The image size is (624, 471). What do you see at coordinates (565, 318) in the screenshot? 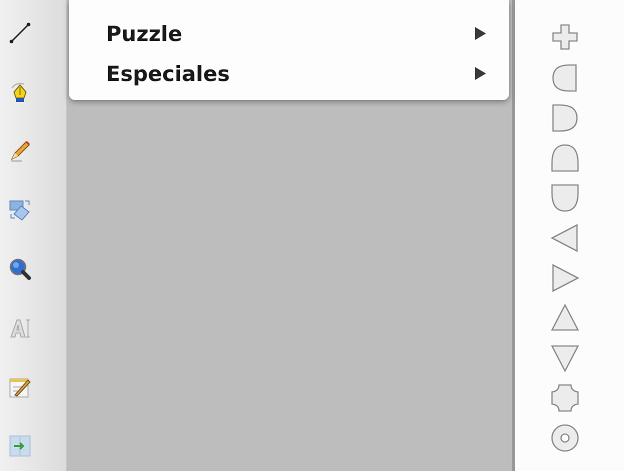
I see `triangle-up-icon` at bounding box center [565, 318].